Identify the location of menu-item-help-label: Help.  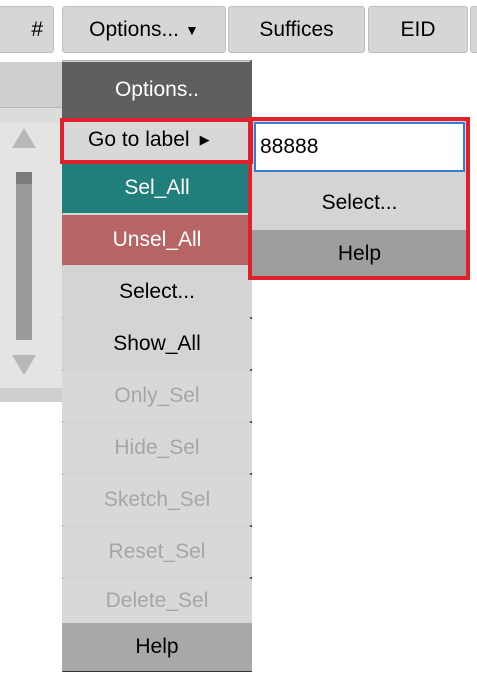
(157, 646).